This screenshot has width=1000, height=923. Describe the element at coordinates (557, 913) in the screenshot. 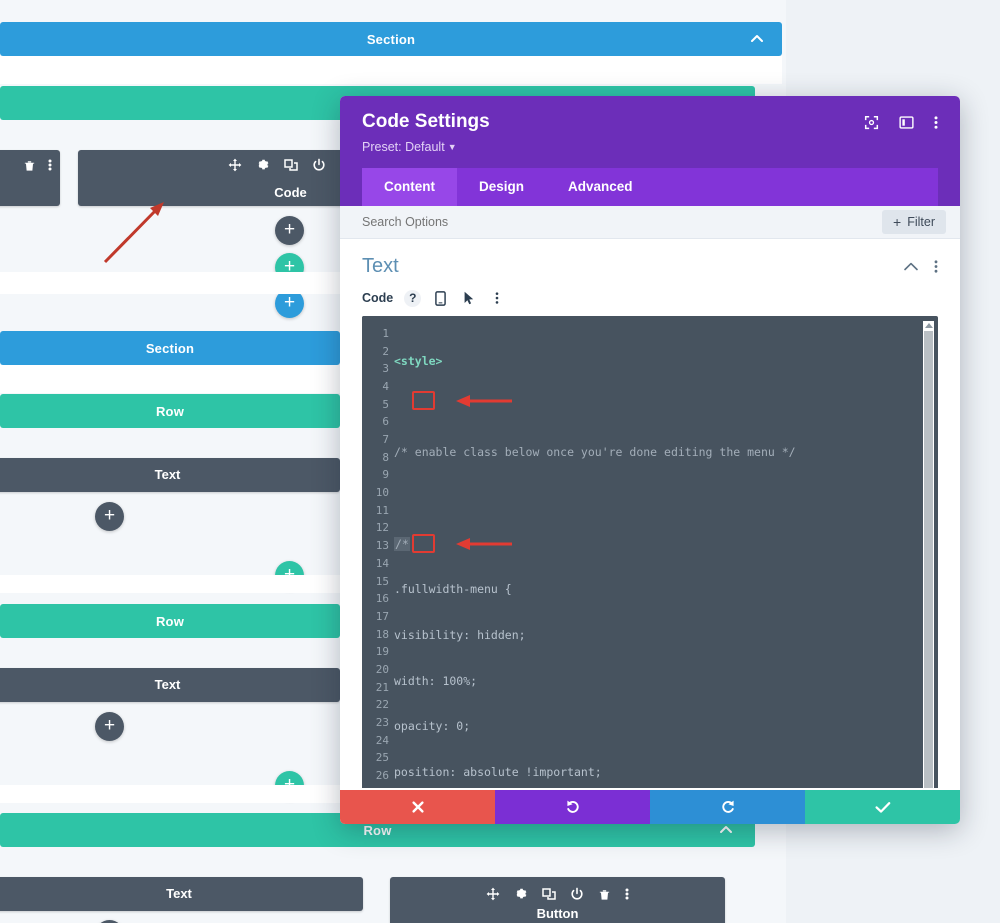

I see `button-module-label: Button` at that location.